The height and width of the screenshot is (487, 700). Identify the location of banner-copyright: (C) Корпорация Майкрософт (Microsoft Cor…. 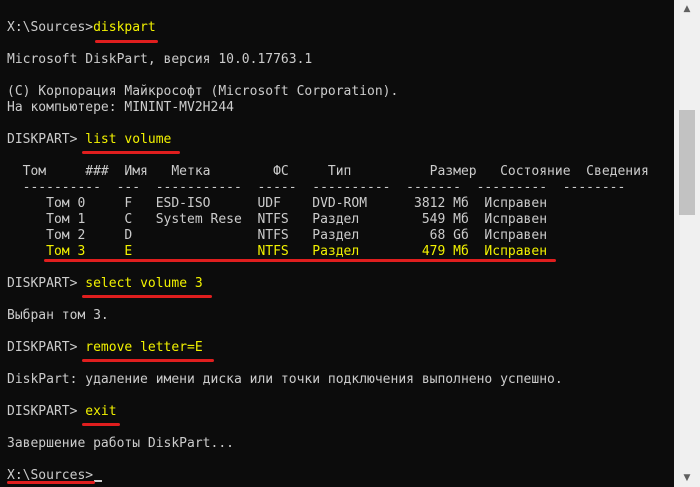
(203, 91).